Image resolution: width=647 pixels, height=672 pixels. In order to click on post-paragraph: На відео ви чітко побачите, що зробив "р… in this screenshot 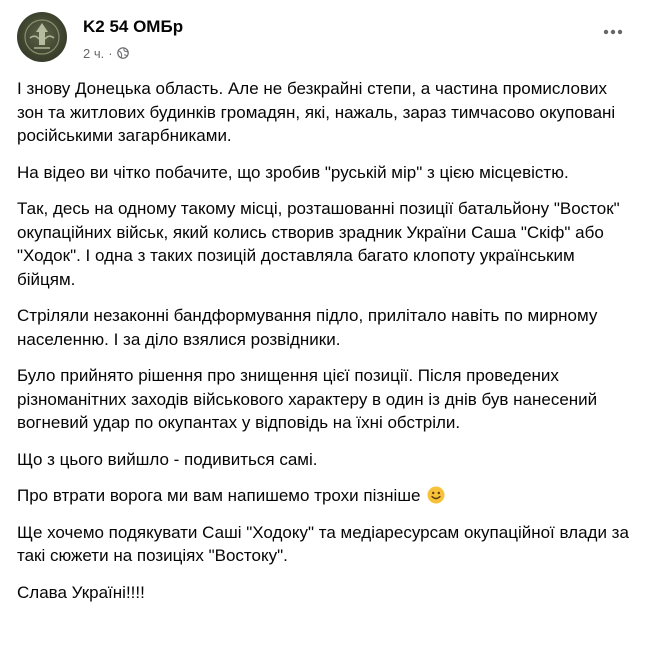, I will do `click(293, 172)`.